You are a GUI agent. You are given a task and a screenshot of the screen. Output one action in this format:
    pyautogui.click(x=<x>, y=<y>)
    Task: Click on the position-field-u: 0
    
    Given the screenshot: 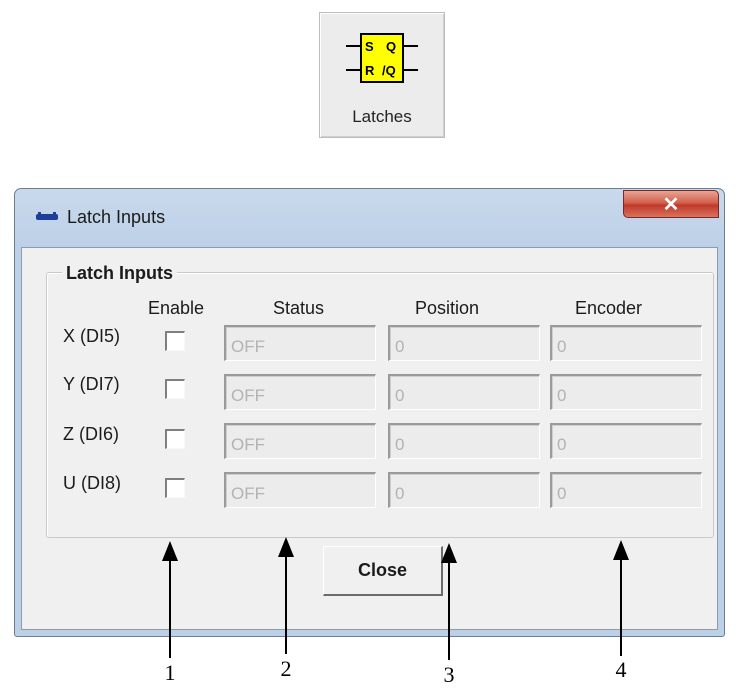 What is the action you would take?
    pyautogui.click(x=464, y=490)
    